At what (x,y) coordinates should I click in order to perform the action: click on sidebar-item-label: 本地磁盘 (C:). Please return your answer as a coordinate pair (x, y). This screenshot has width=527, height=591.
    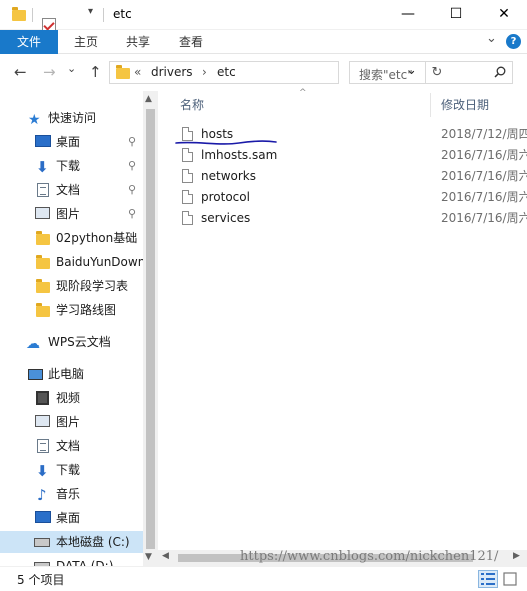
    Looking at the image, I should click on (93, 542).